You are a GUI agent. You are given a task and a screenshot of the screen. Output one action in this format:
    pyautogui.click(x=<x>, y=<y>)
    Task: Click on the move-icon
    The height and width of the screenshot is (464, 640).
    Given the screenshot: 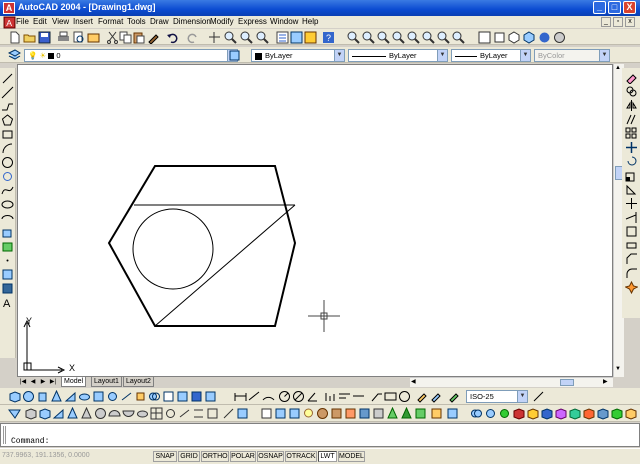 What is the action you would take?
    pyautogui.click(x=631, y=147)
    